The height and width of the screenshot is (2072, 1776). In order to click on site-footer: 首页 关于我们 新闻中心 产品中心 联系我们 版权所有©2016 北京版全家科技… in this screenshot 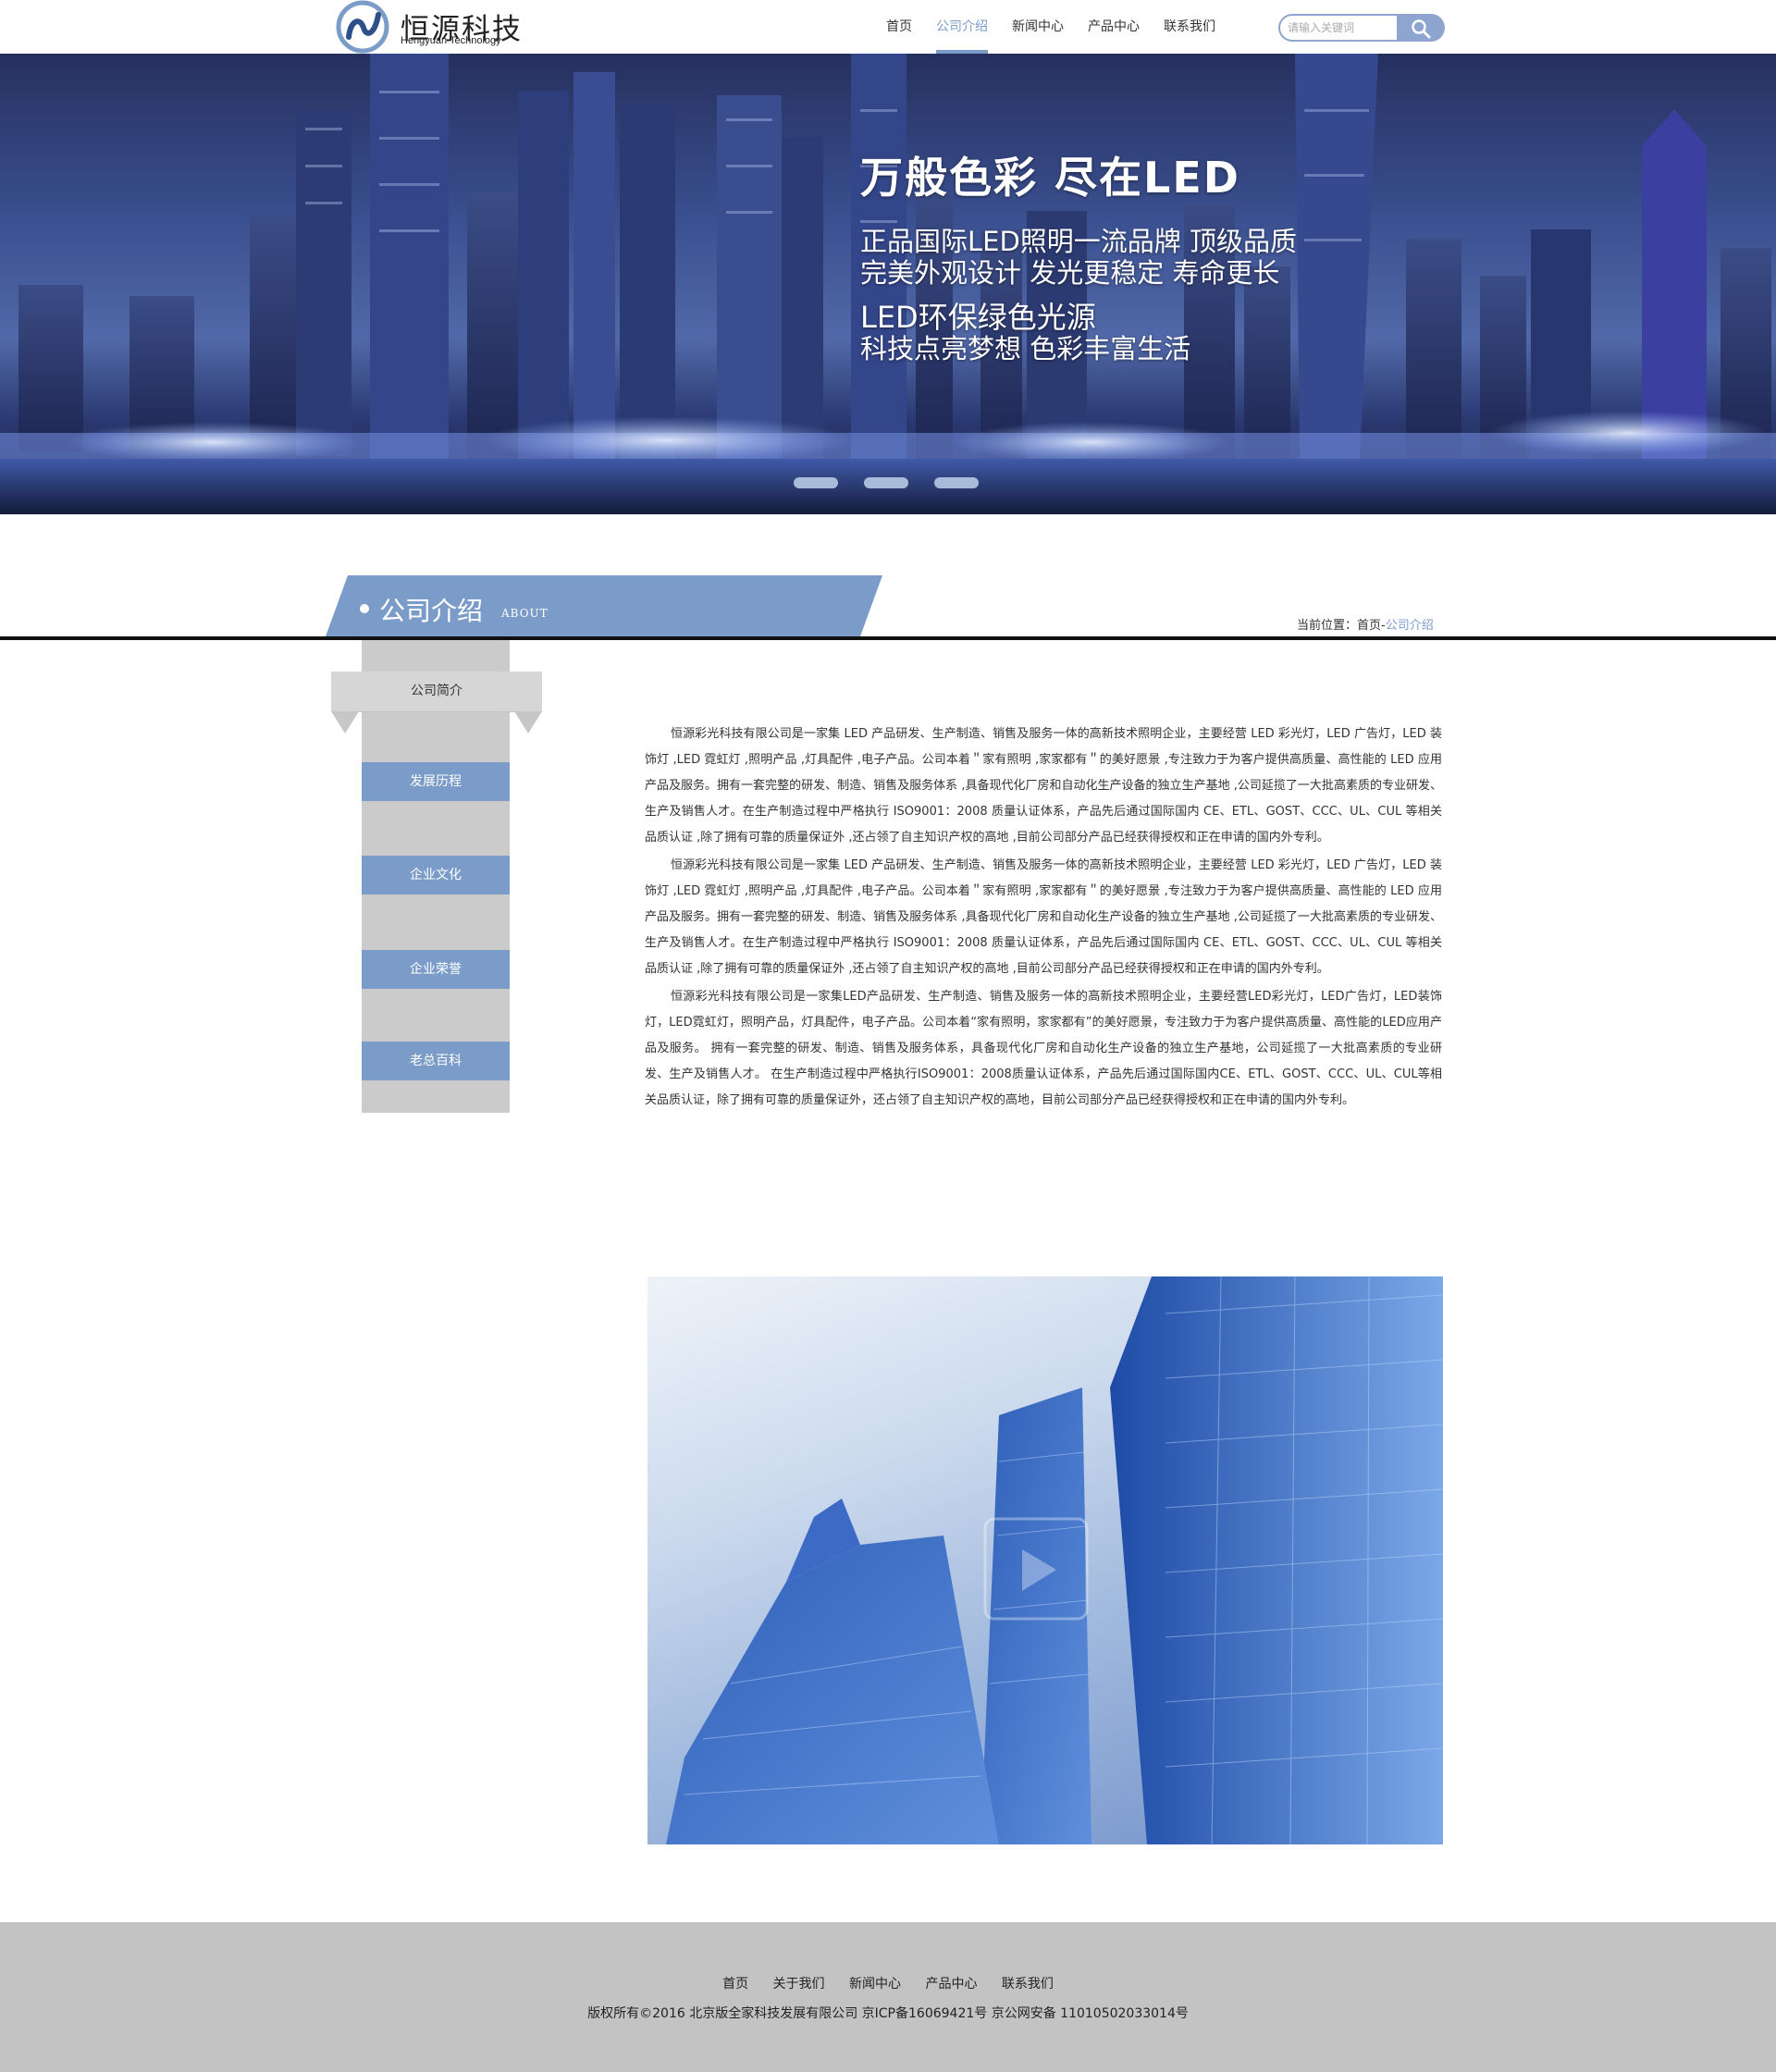, I will do `click(888, 1997)`.